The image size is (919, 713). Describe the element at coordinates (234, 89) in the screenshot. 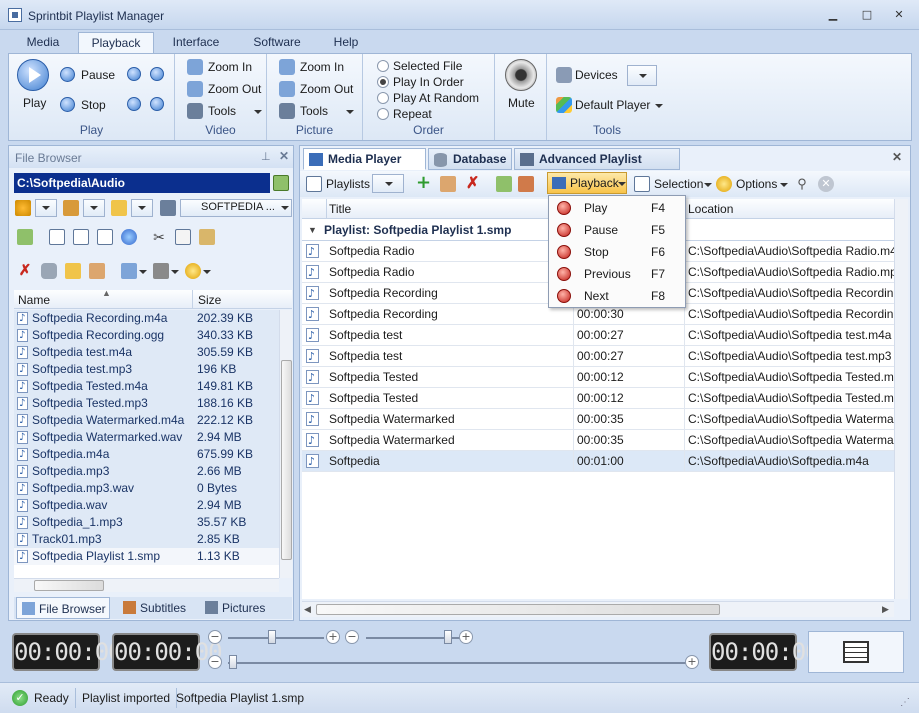

I see `video-zoom-out-button: Zoom Out` at that location.